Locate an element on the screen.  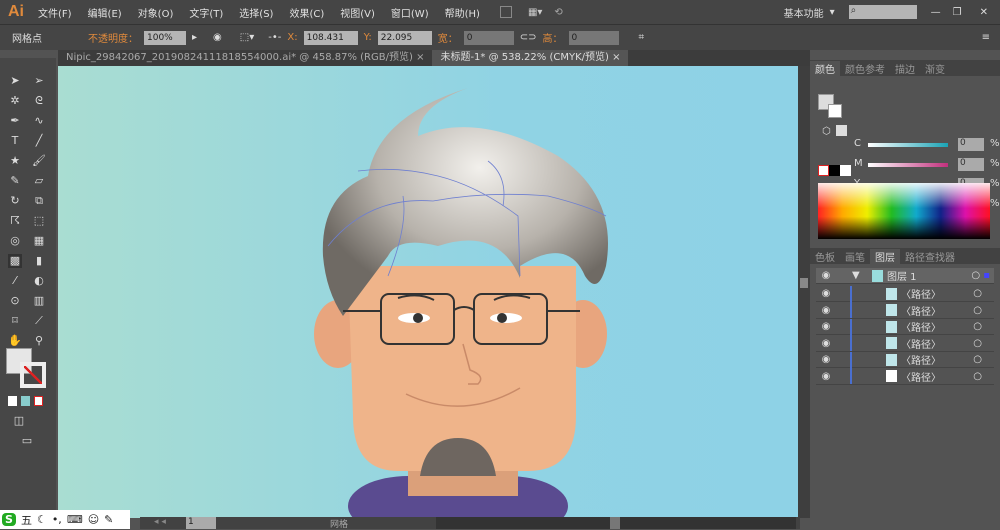
pen-tool-icon: ✒ is located at coordinates (15, 121).